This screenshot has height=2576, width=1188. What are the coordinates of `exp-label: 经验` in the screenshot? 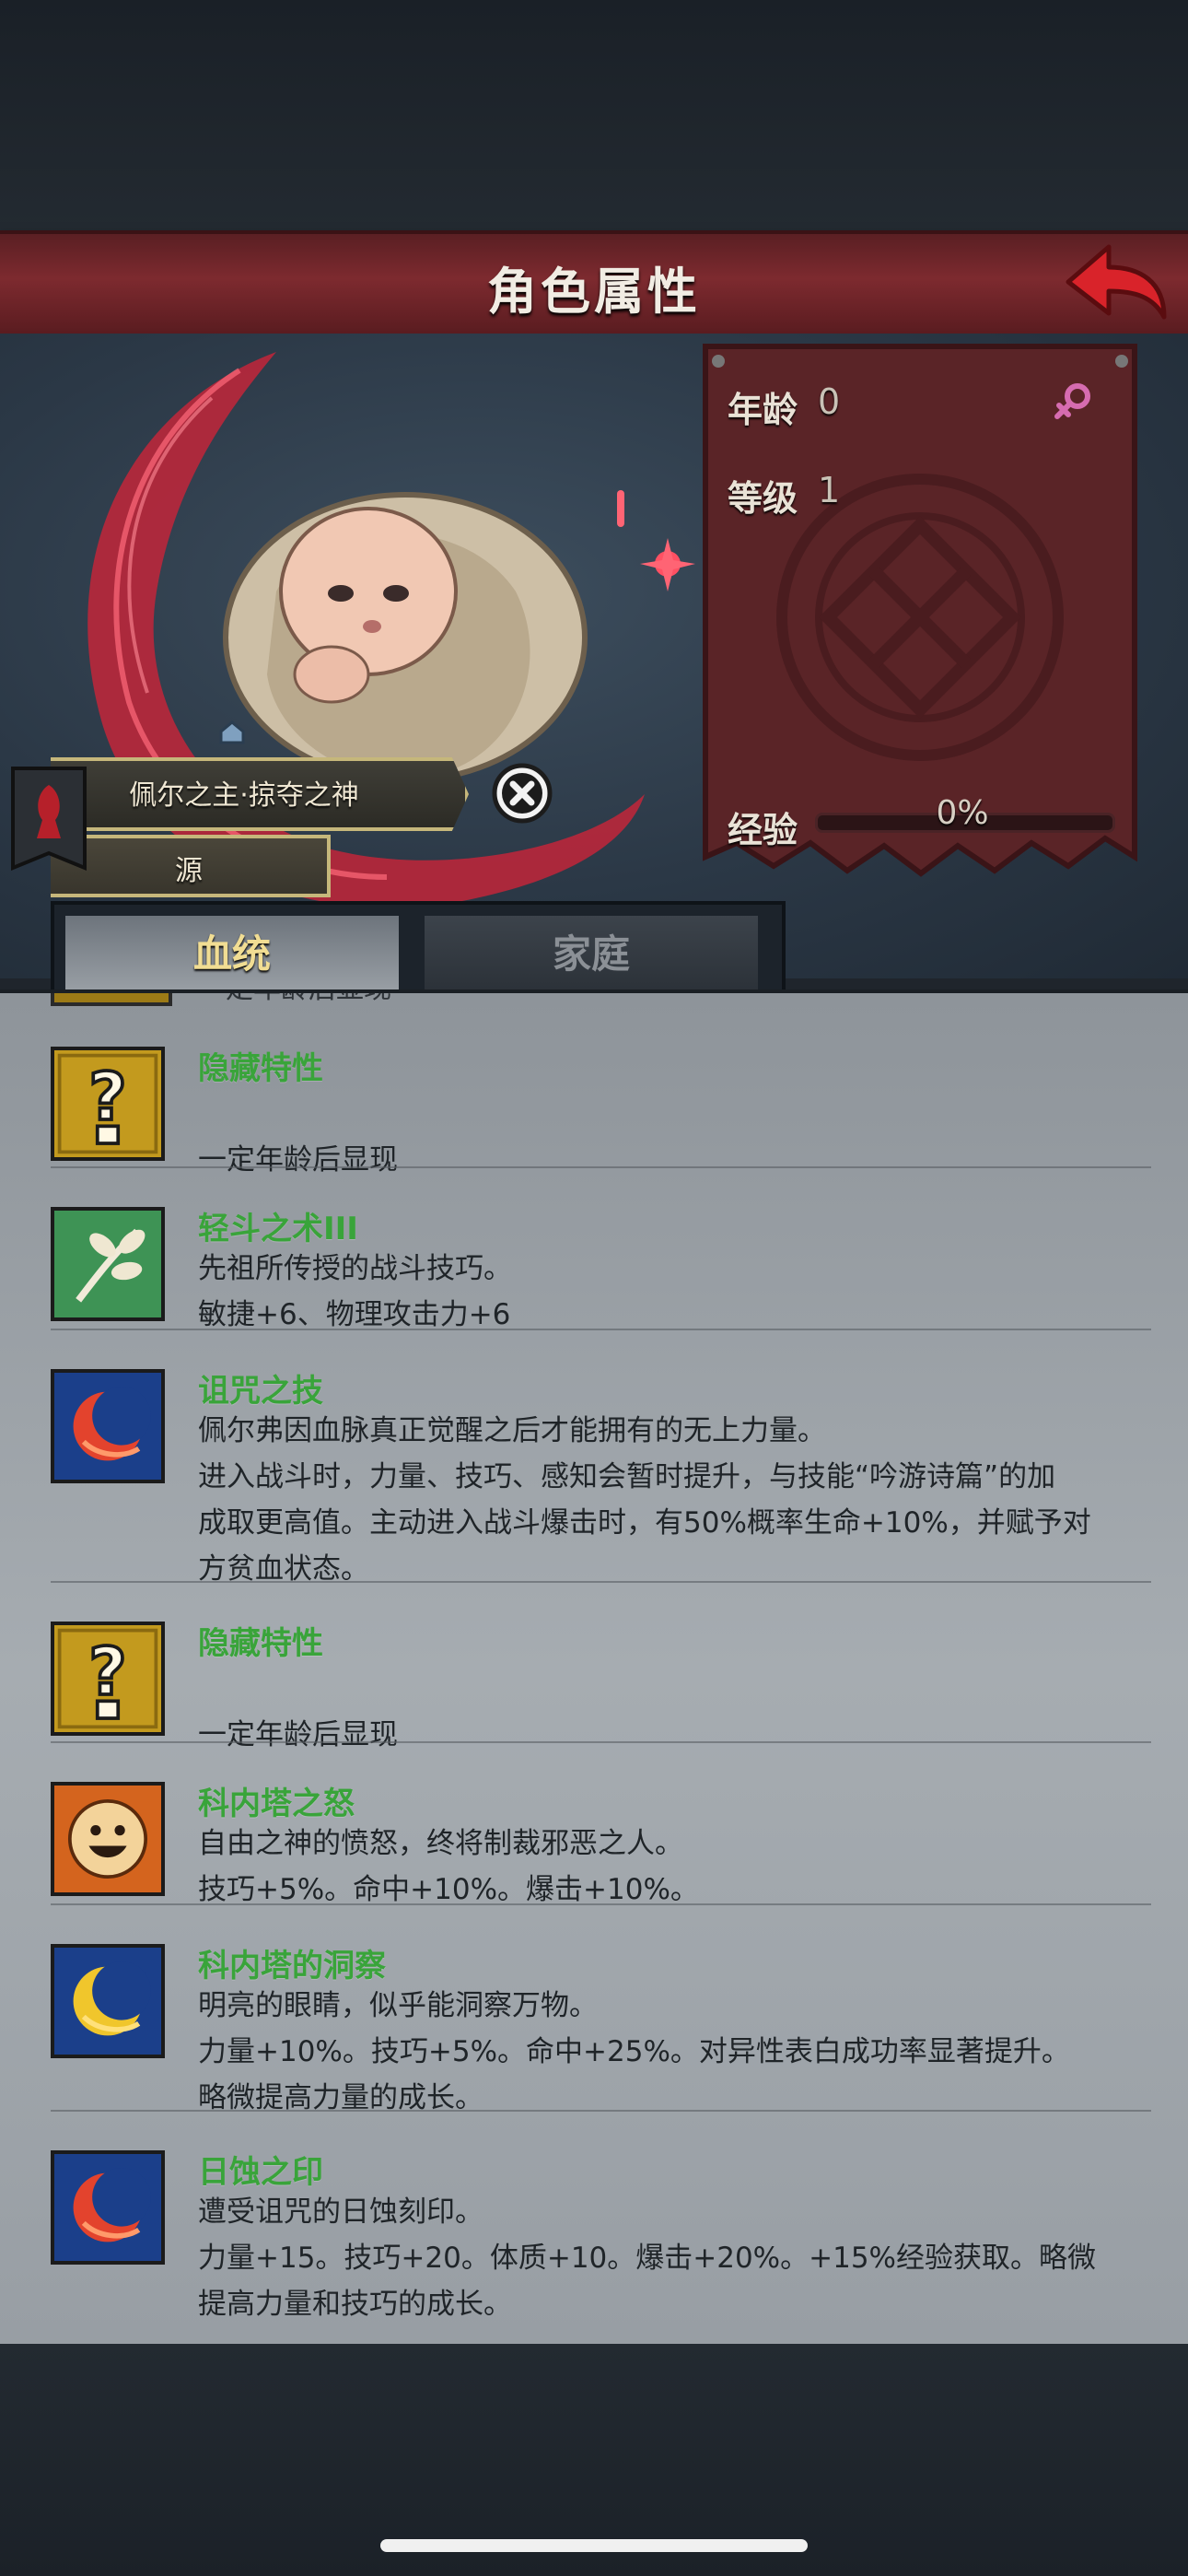 It's located at (763, 830).